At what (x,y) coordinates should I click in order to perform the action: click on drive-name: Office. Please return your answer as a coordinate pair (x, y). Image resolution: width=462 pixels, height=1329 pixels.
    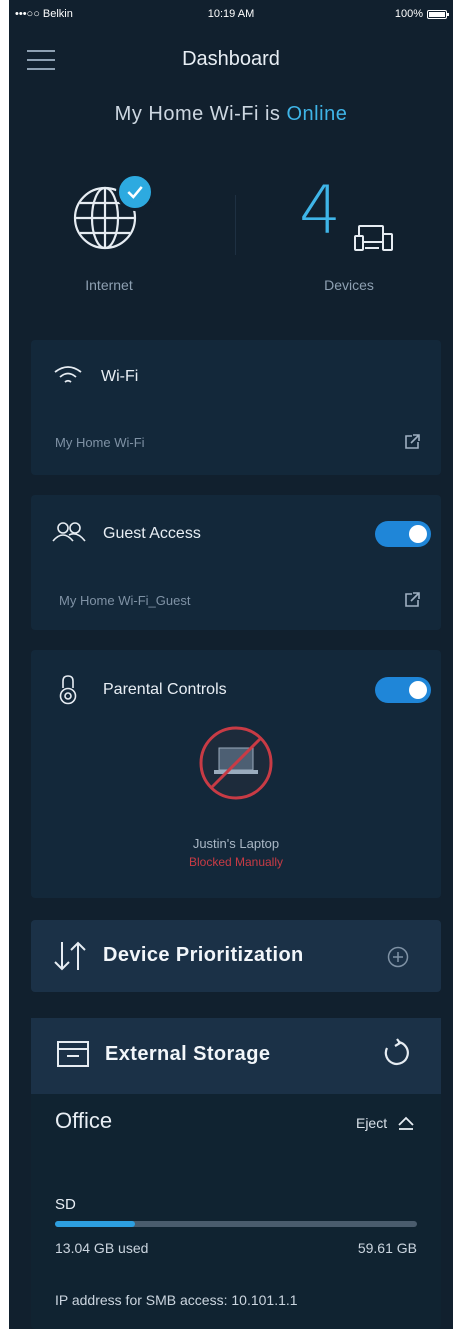
    Looking at the image, I should click on (84, 1120).